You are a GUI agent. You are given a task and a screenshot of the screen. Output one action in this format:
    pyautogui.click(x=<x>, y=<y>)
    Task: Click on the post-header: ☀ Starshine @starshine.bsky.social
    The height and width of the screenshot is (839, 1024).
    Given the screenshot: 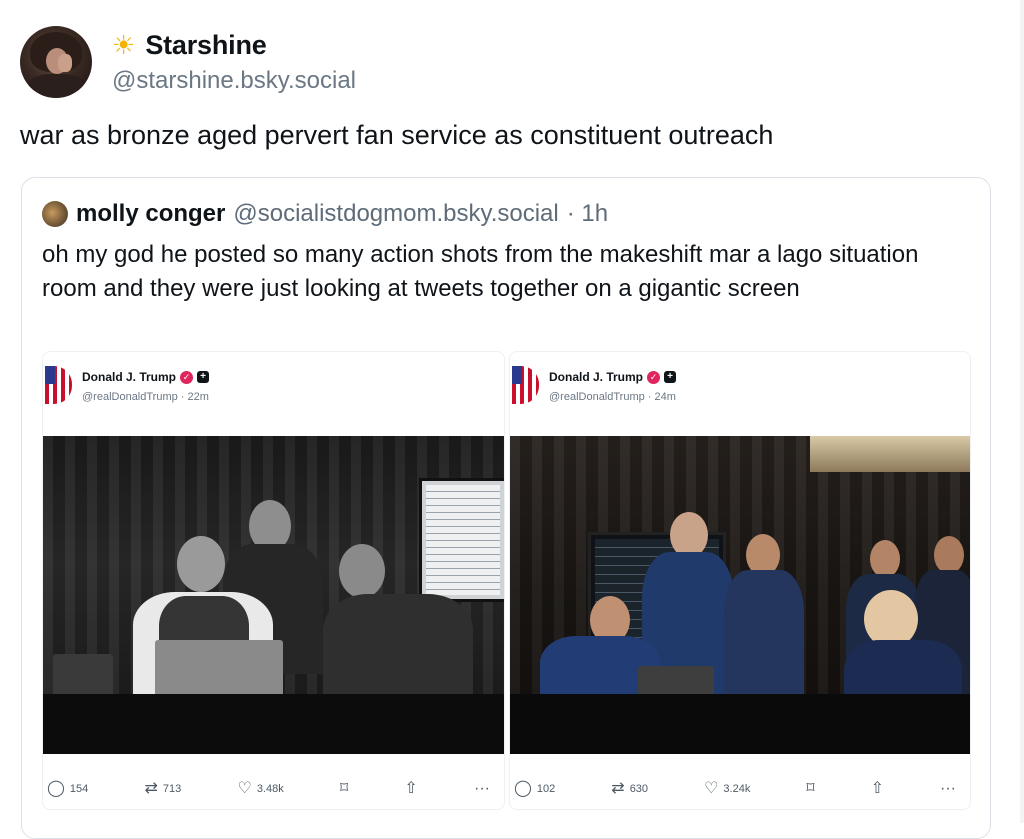 What is the action you would take?
    pyautogui.click(x=188, y=62)
    